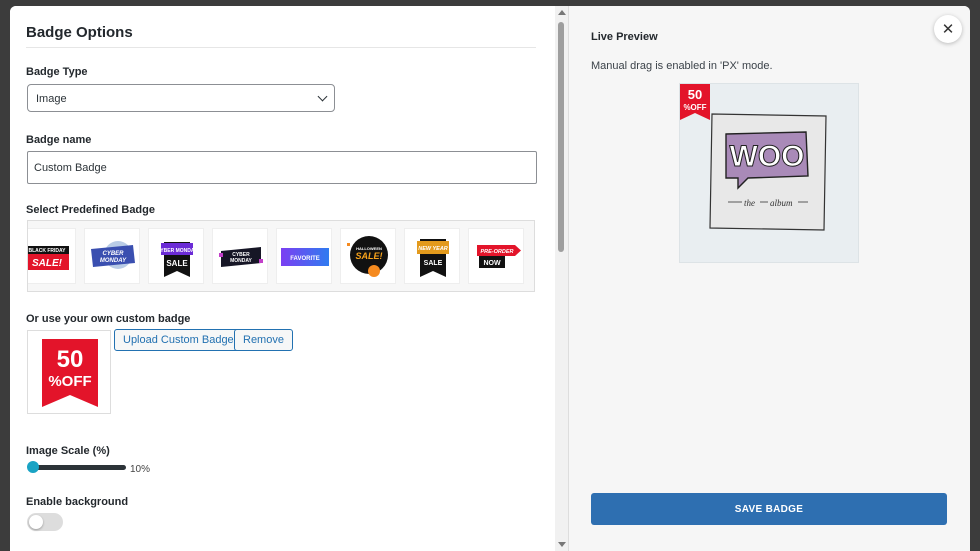 The width and height of the screenshot is (980, 551). What do you see at coordinates (47, 251) in the screenshot?
I see `badge-text: BLACK FRIDAY` at bounding box center [47, 251].